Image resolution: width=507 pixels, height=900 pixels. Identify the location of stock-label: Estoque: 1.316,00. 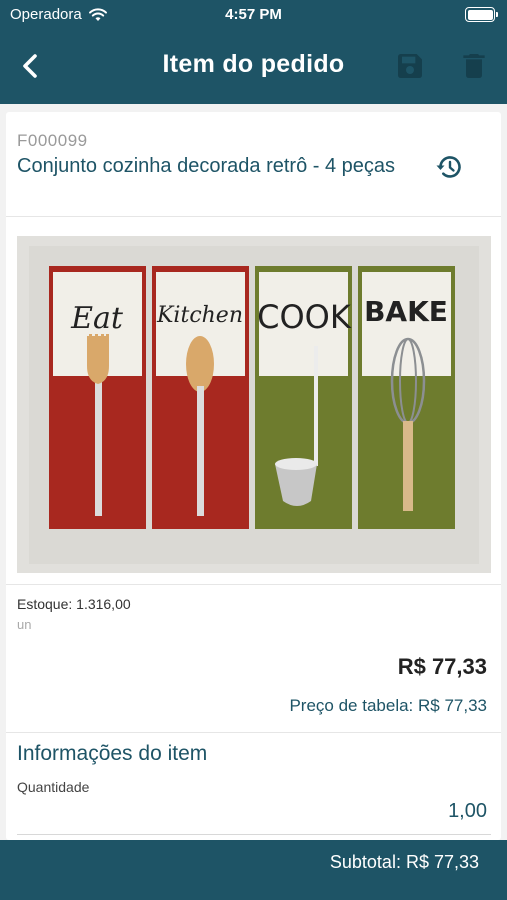
(74, 604).